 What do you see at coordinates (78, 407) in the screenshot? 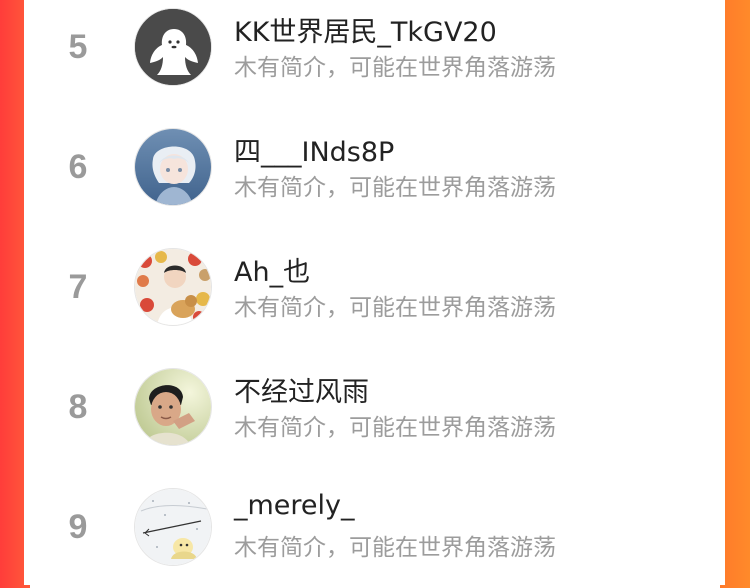
I see `rank-number: 8` at bounding box center [78, 407].